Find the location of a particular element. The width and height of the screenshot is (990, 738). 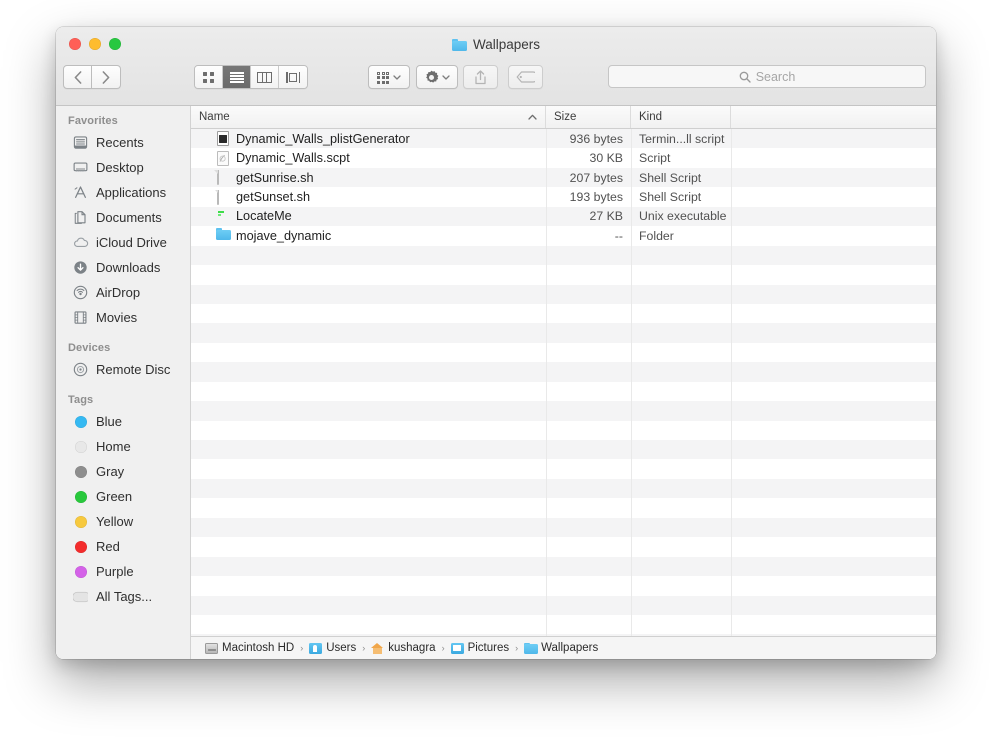

action-button is located at coordinates (437, 77).